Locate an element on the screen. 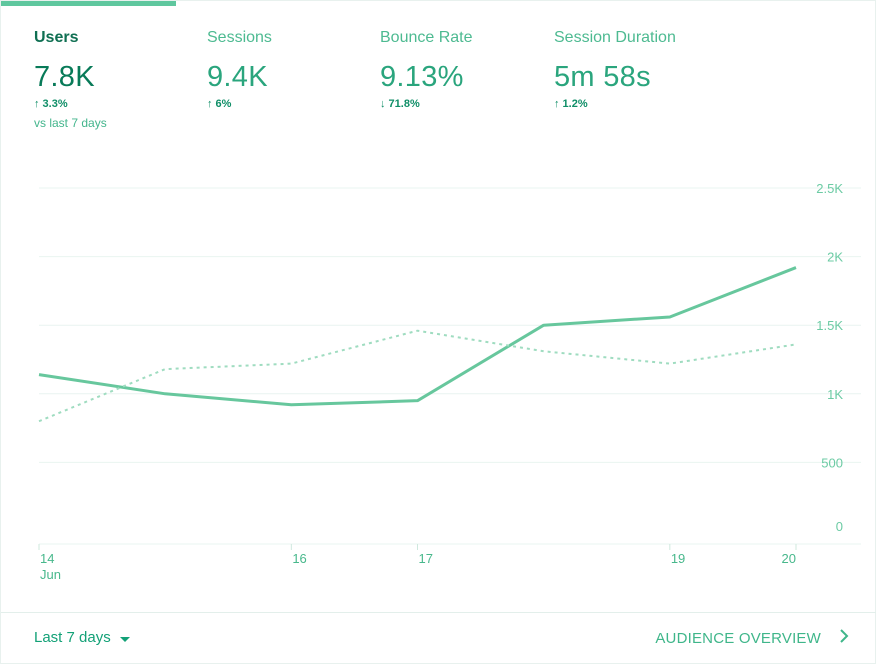 This screenshot has width=876, height=664. metric-tab-bounce-rate: Bounce Rate 9.13% ↓ 71.8% is located at coordinates (465, 69).